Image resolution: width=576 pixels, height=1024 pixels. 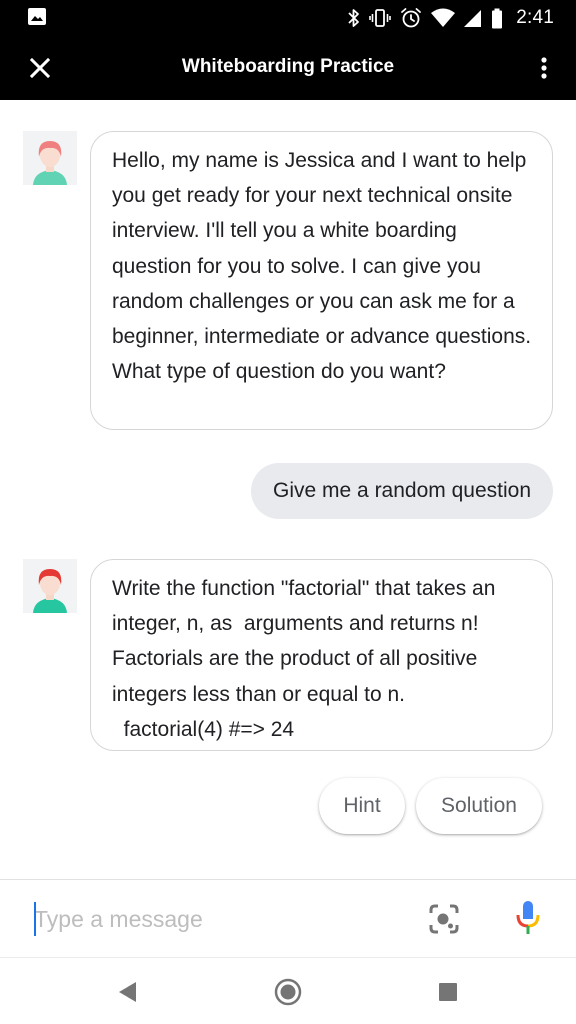 What do you see at coordinates (479, 806) in the screenshot?
I see `suggestion-chip-solution: Solution` at bounding box center [479, 806].